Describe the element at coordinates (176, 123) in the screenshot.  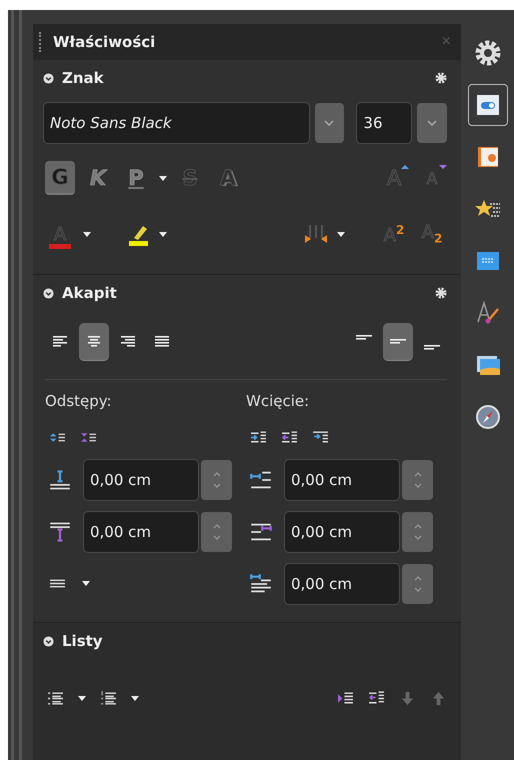
I see `font-name-field: Noto Sans Black` at that location.